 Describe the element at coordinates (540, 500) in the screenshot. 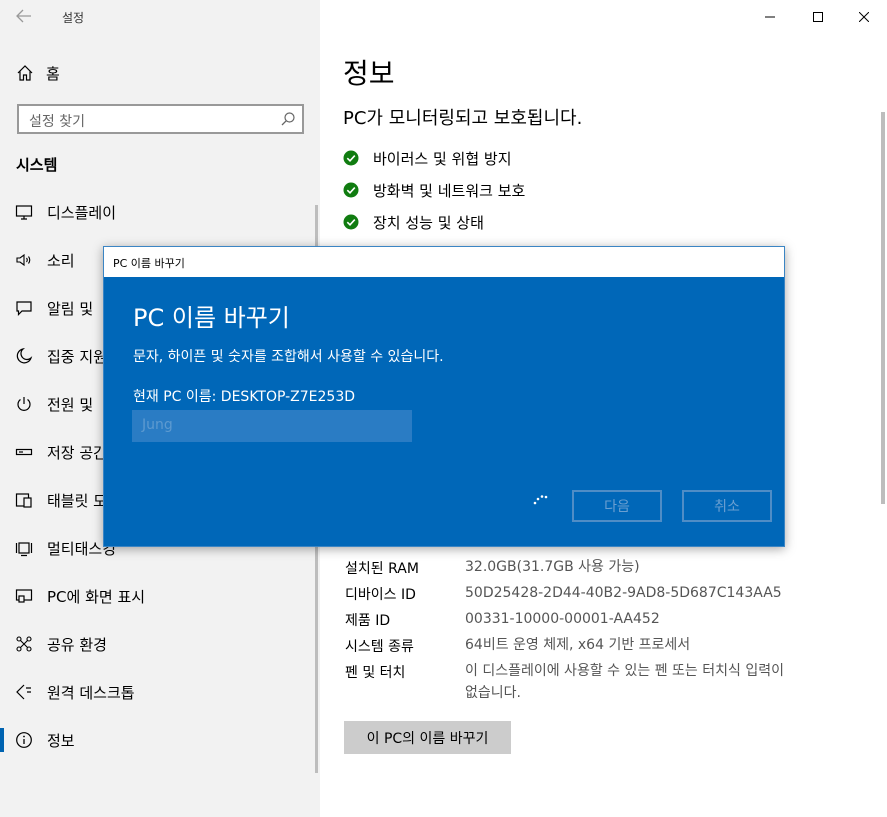

I see `loading-spinner-icon` at that location.